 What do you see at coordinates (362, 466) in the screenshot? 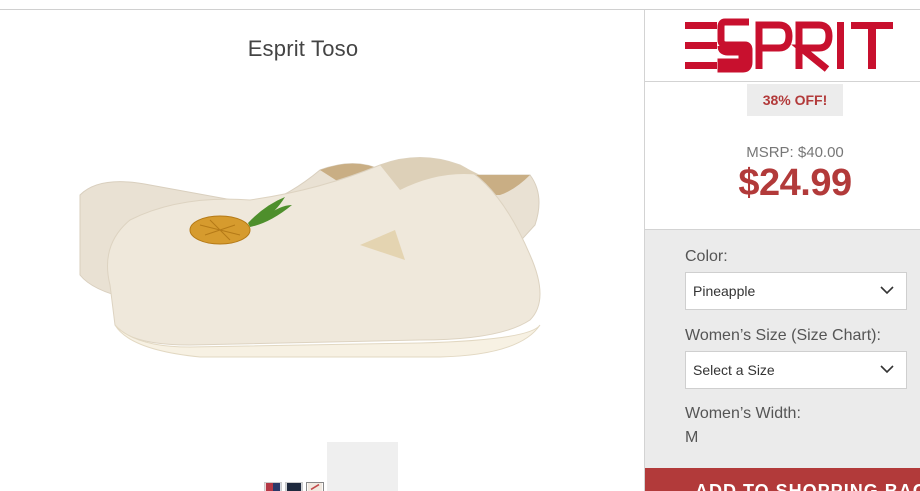
I see `thumbnail-placeholder` at bounding box center [362, 466].